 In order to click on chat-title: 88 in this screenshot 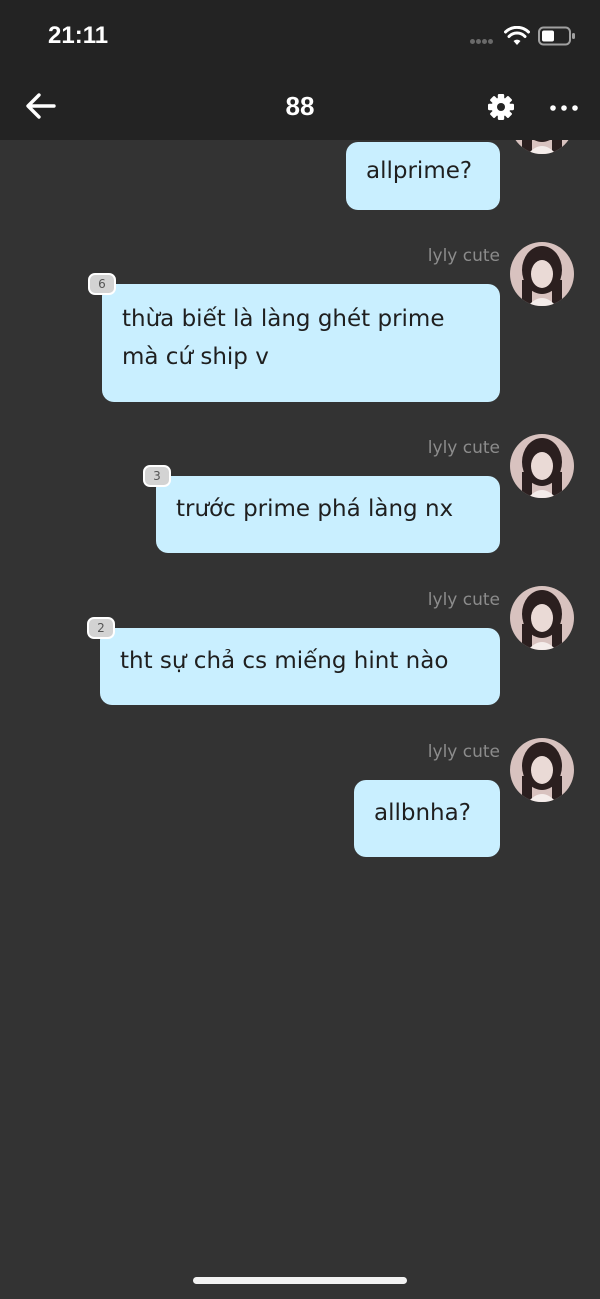, I will do `click(300, 106)`.